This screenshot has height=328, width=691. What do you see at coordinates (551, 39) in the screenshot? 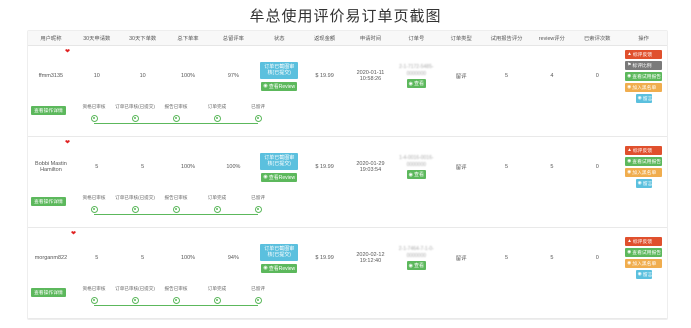
I see `header-review-score: review评分` at bounding box center [551, 39].